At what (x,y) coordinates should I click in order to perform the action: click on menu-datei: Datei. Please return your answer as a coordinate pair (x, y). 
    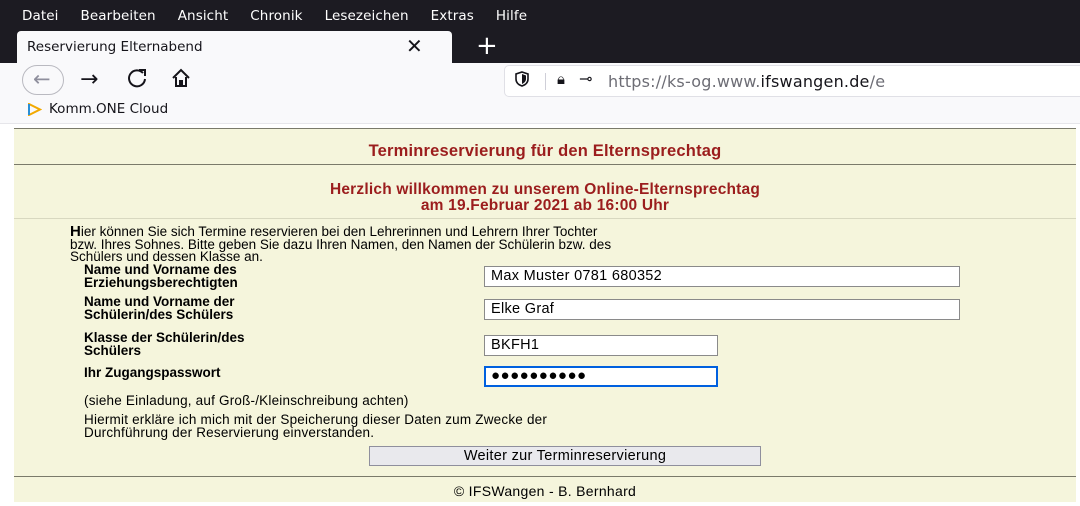
    Looking at the image, I should click on (40, 16).